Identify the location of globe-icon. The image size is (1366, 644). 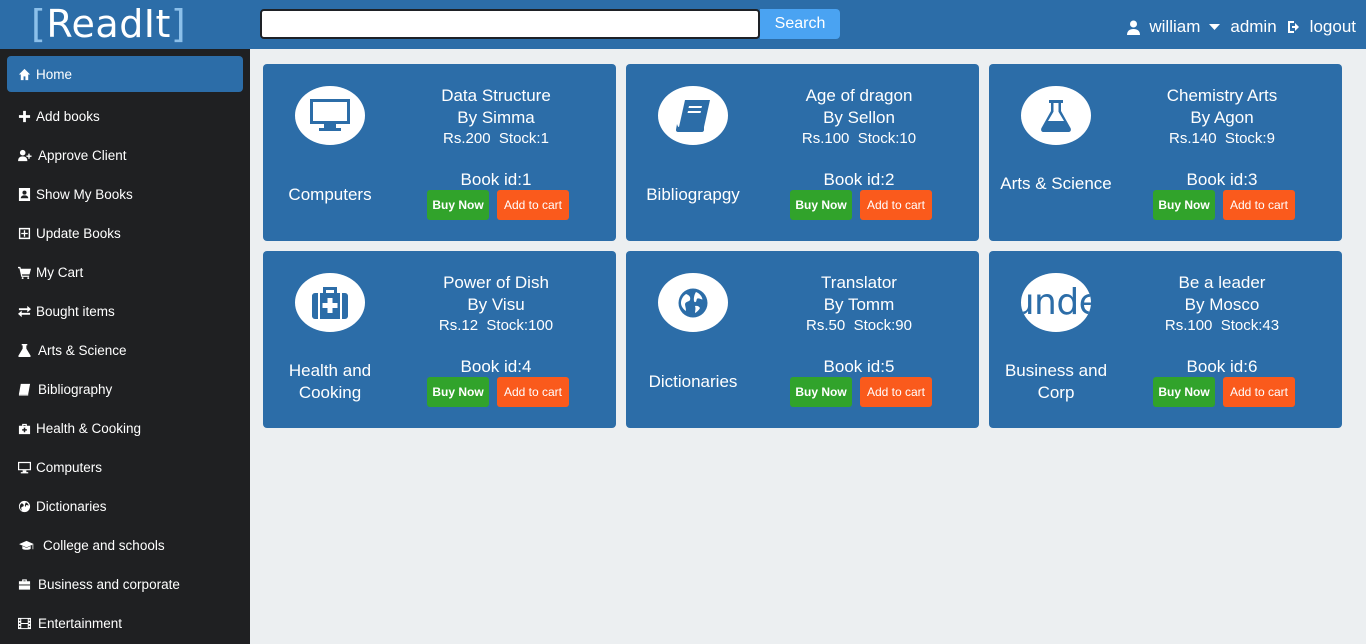
(24, 506).